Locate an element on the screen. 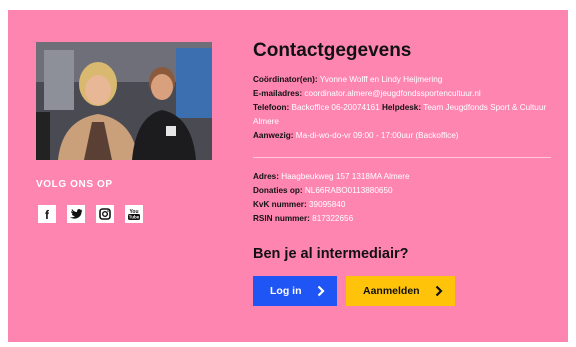 The width and height of the screenshot is (576, 347). svg-text: f is located at coordinates (47, 215).